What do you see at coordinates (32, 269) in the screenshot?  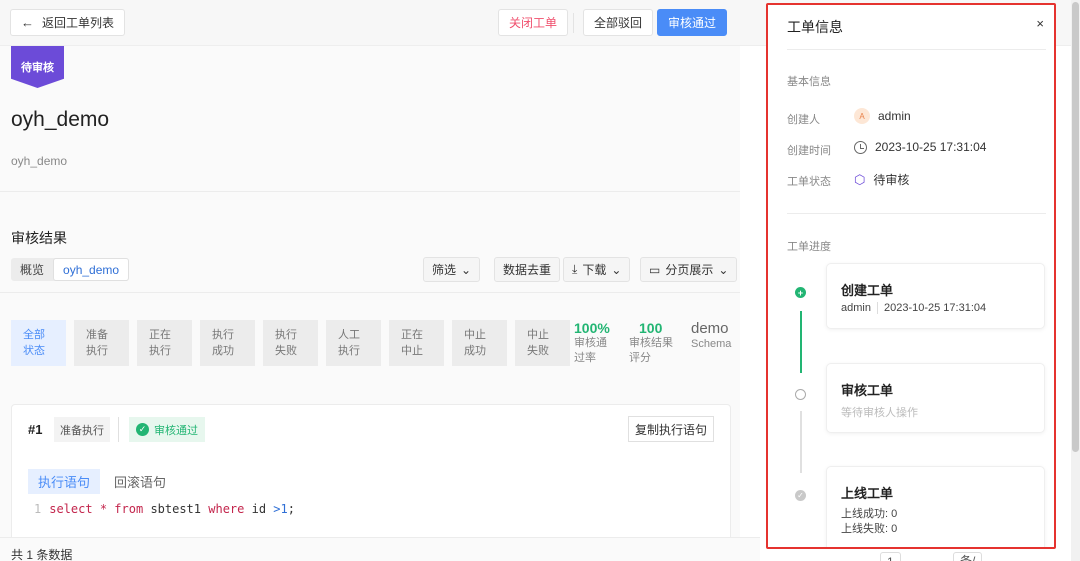 I see `tab-overview: 概览` at bounding box center [32, 269].